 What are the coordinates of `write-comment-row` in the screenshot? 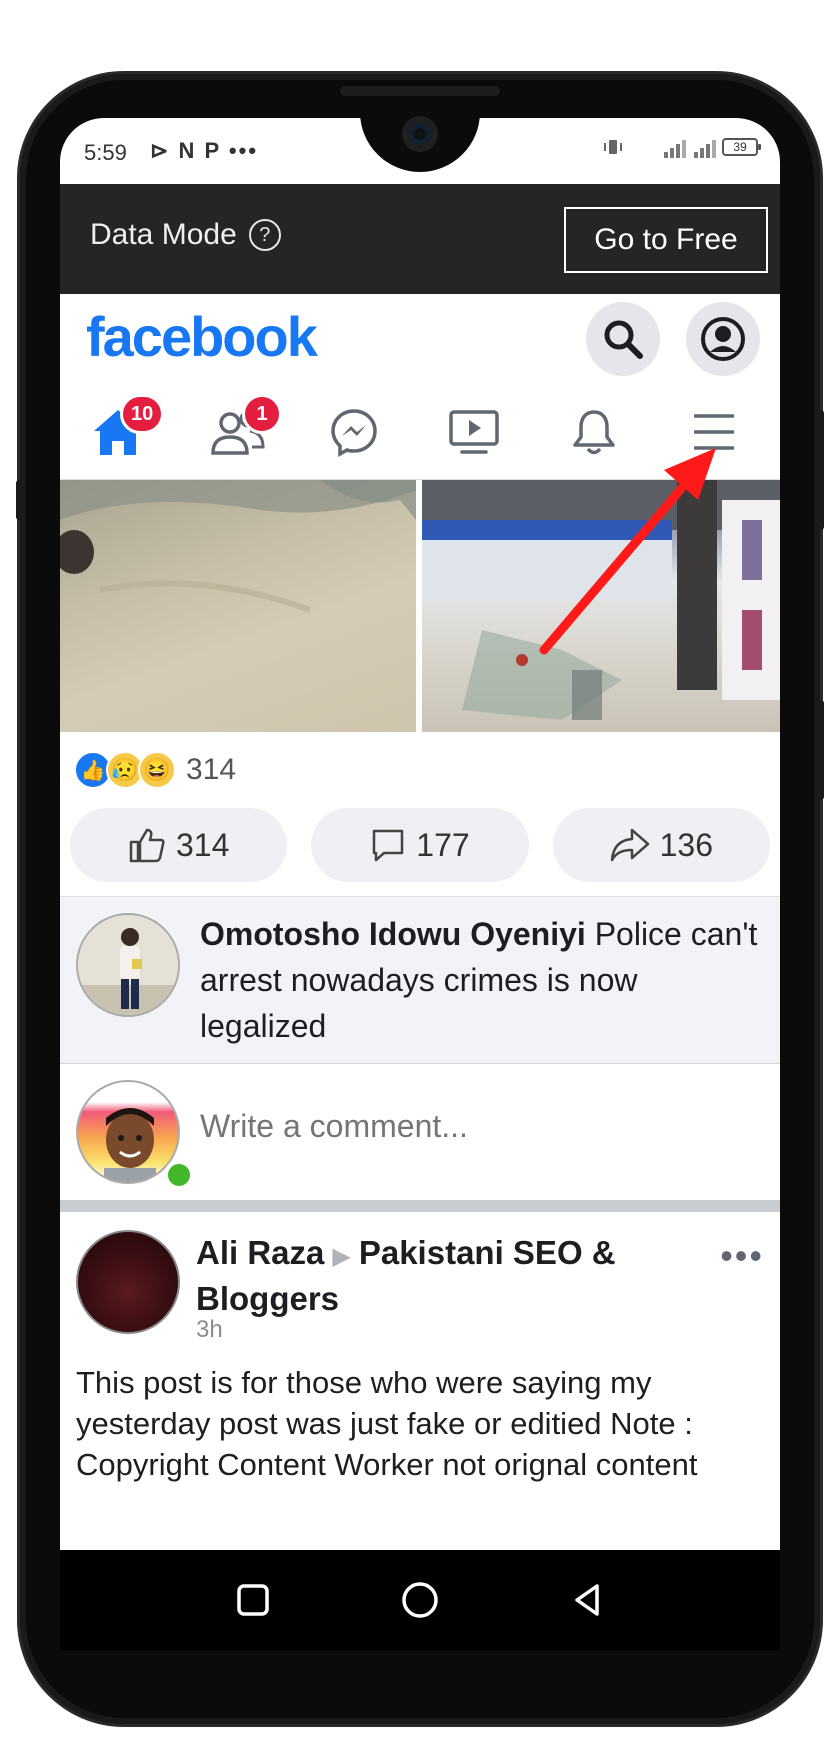 It's located at (420, 1131).